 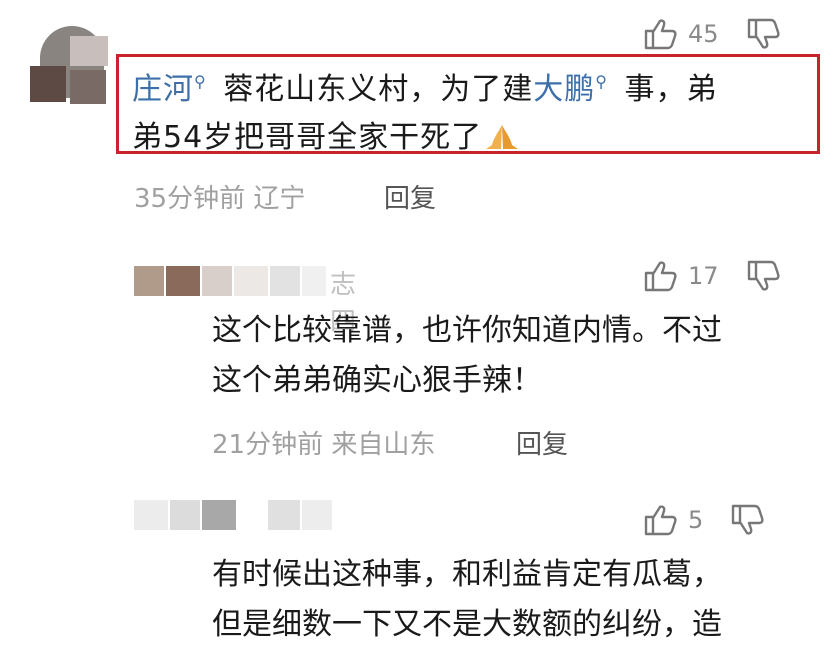 I want to click on like-count: 17, so click(x=703, y=276).